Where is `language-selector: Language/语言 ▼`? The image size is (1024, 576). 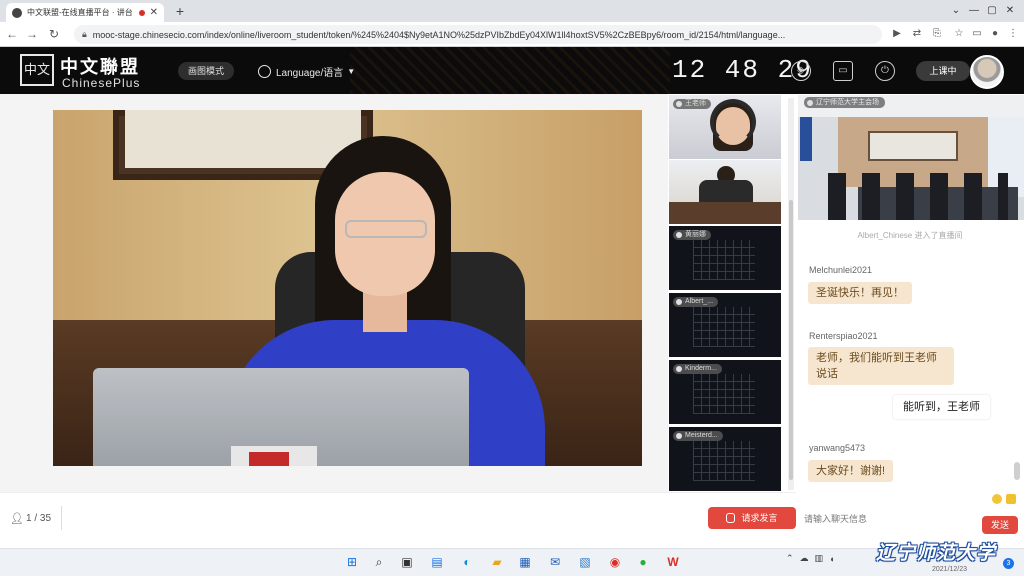 language-selector: Language/语言 ▼ is located at coordinates (306, 71).